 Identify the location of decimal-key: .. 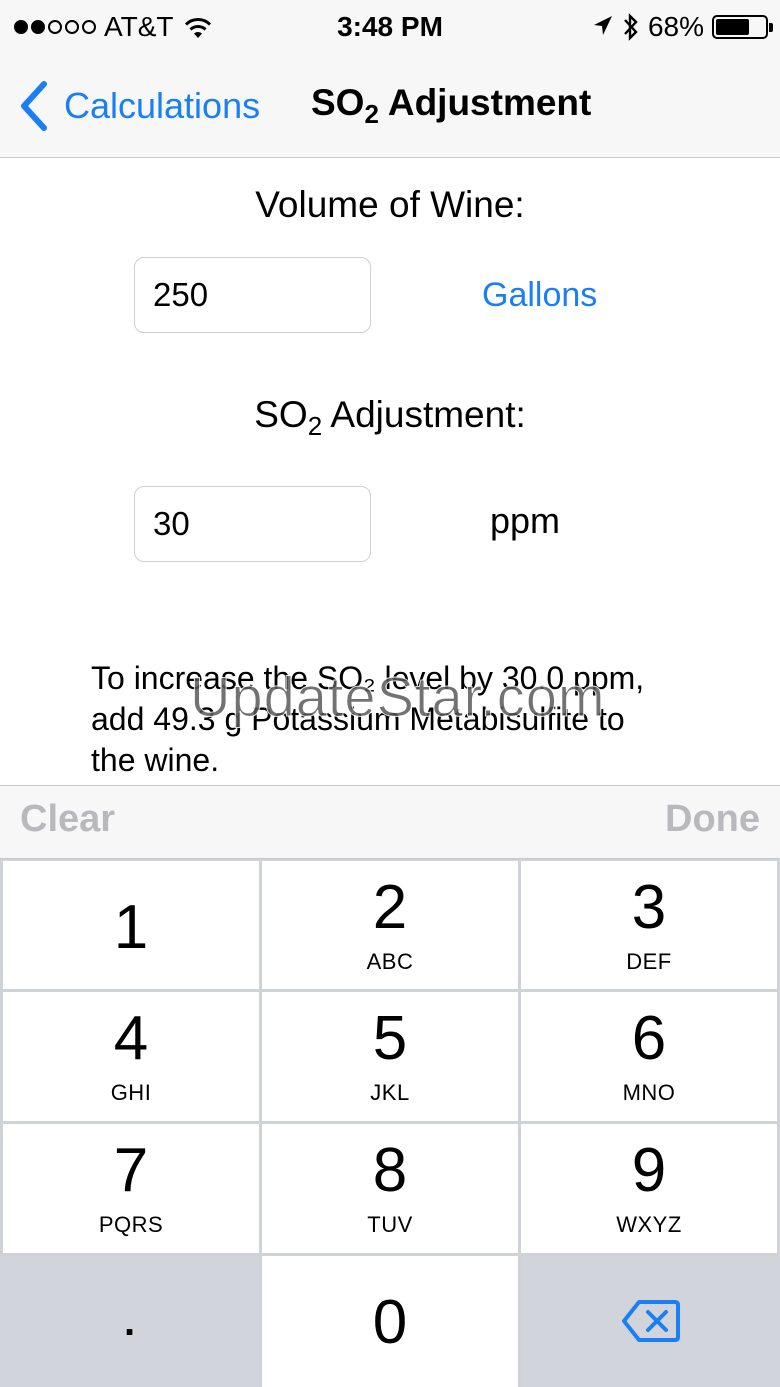
(129, 1321).